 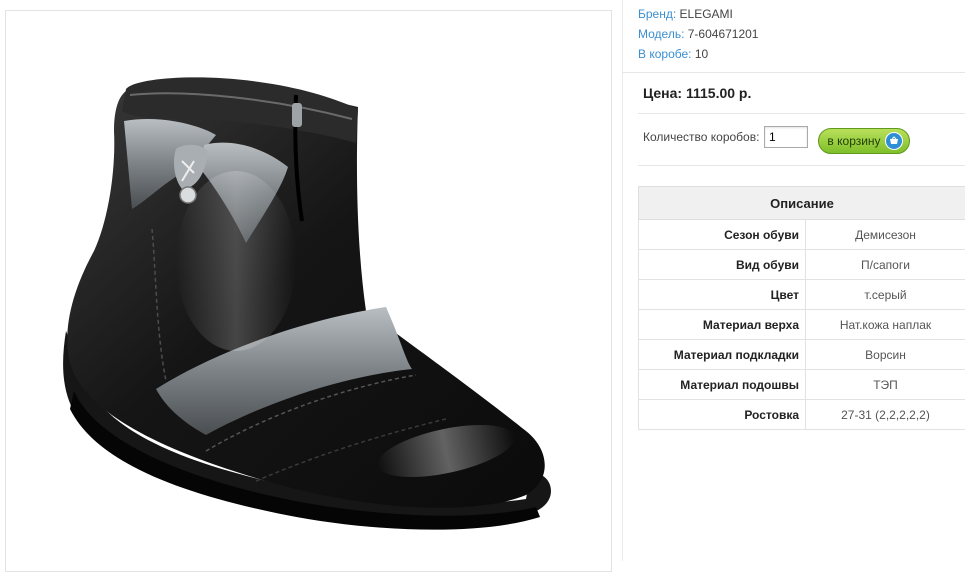 What do you see at coordinates (722, 415) in the screenshot?
I see `spec-key: Ростовка` at bounding box center [722, 415].